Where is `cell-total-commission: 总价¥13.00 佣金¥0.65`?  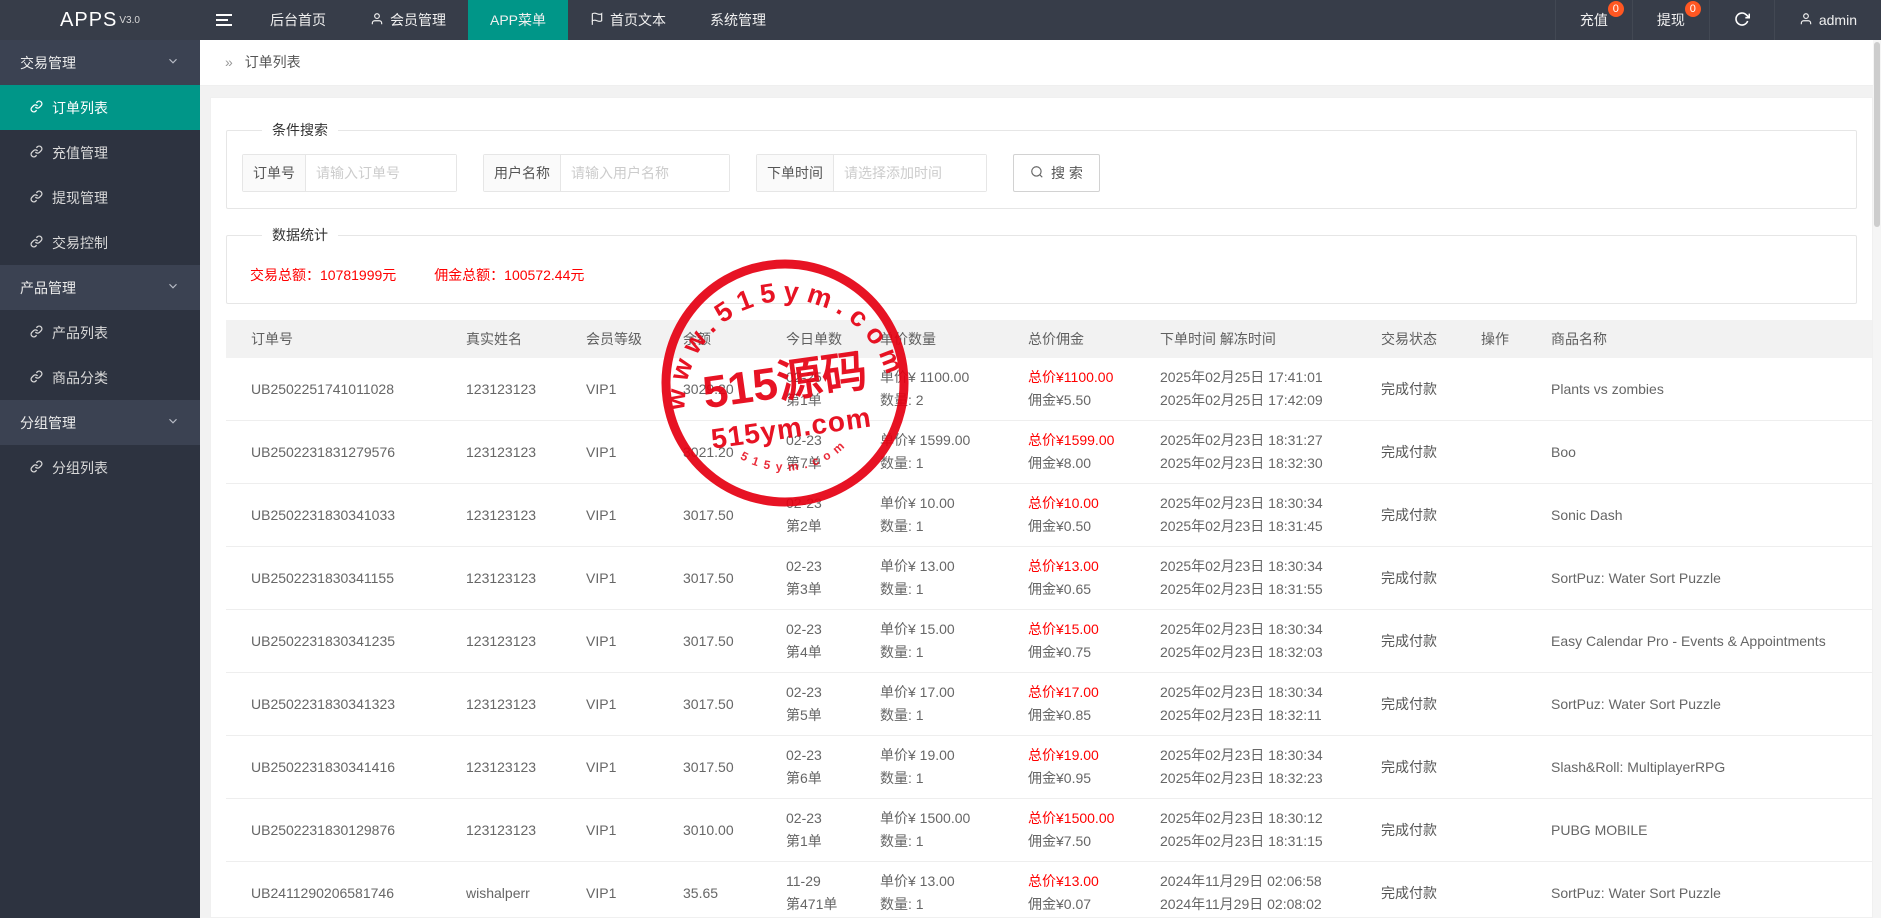
cell-total-commission: 总价¥13.00 佣金¥0.65 is located at coordinates (1079, 578).